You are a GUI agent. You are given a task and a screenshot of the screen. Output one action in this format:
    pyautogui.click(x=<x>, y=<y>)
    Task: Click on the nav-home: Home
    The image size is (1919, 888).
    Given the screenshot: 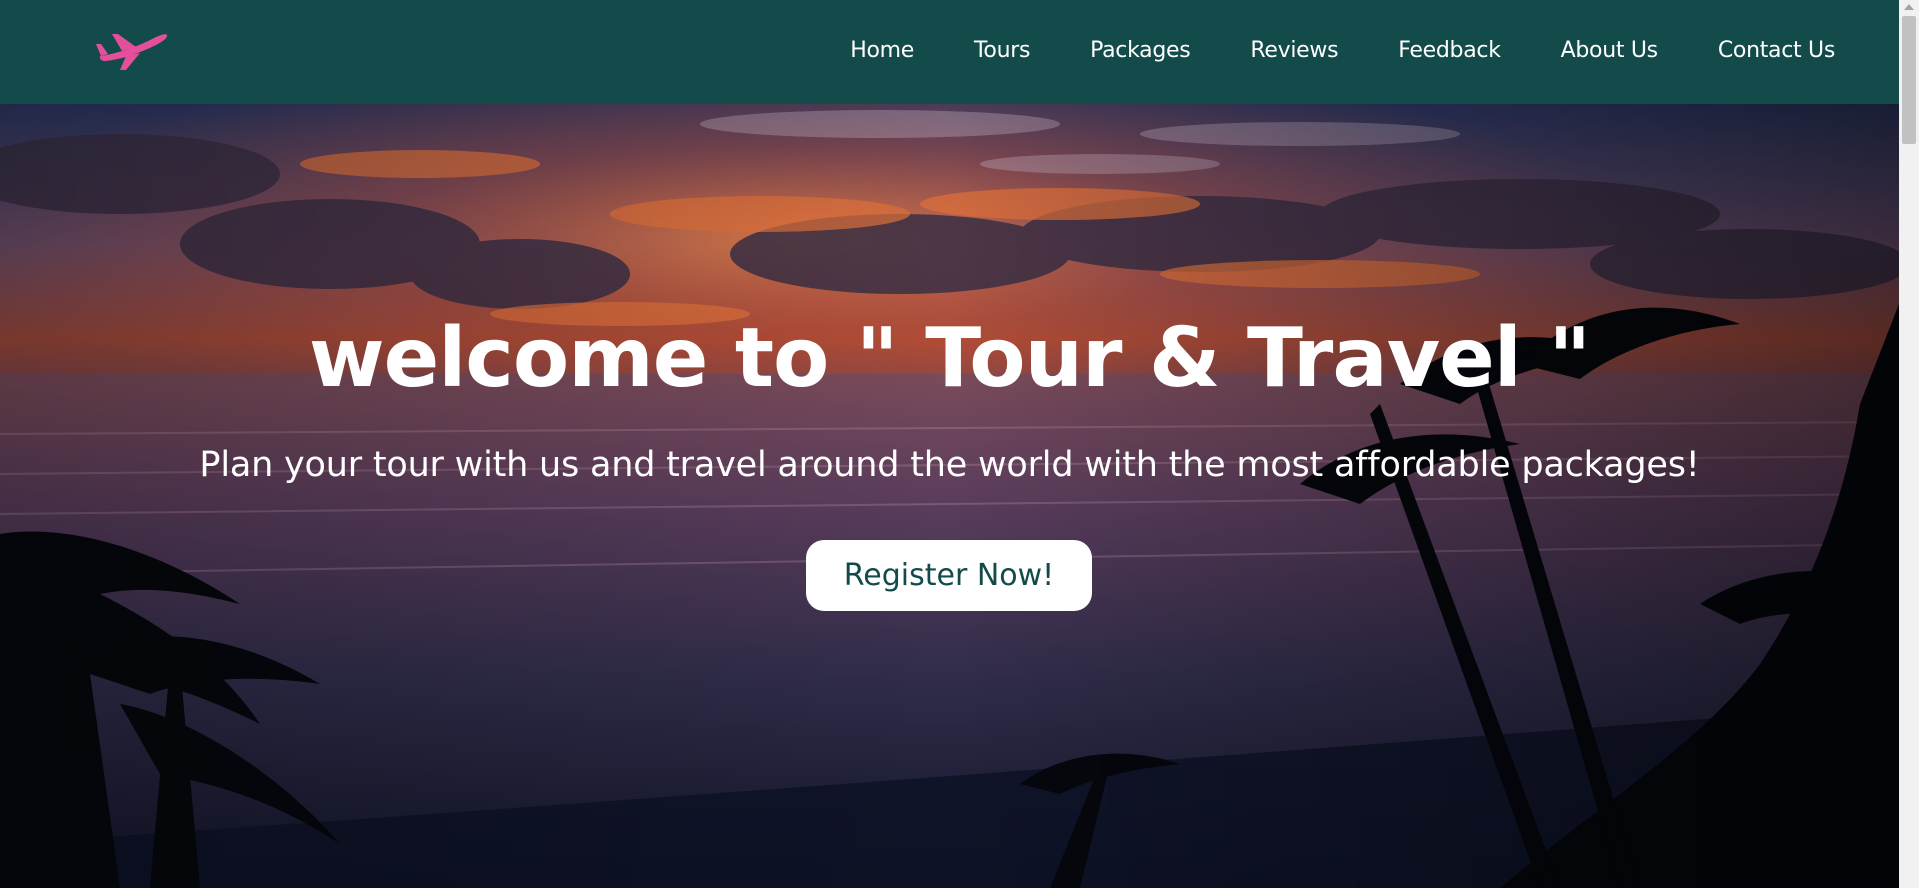 What is the action you would take?
    pyautogui.click(x=882, y=50)
    